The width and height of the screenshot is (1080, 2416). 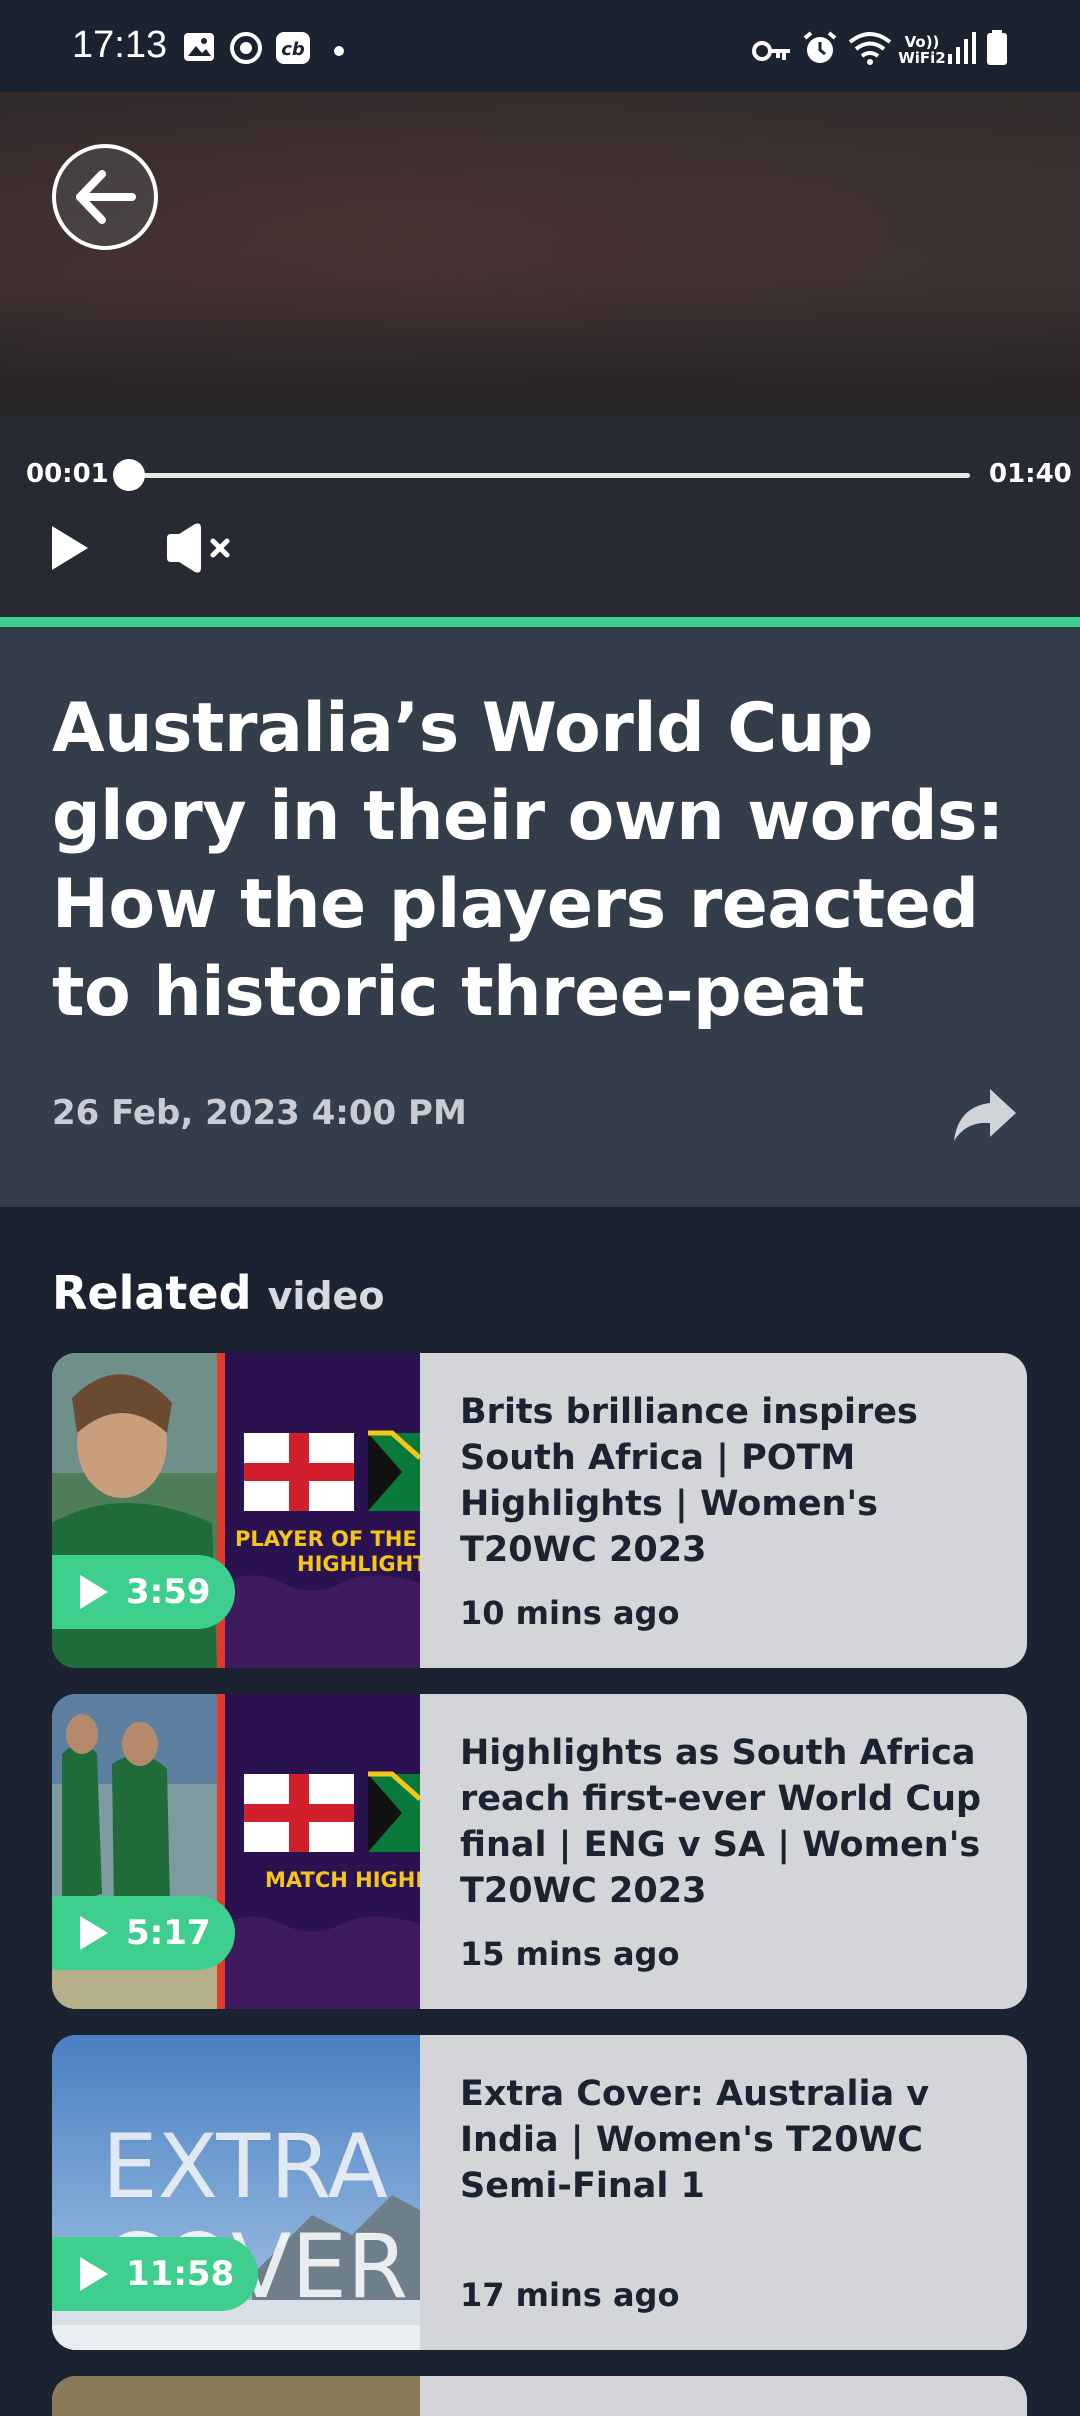 What do you see at coordinates (128, 475) in the screenshot?
I see `seek-handle` at bounding box center [128, 475].